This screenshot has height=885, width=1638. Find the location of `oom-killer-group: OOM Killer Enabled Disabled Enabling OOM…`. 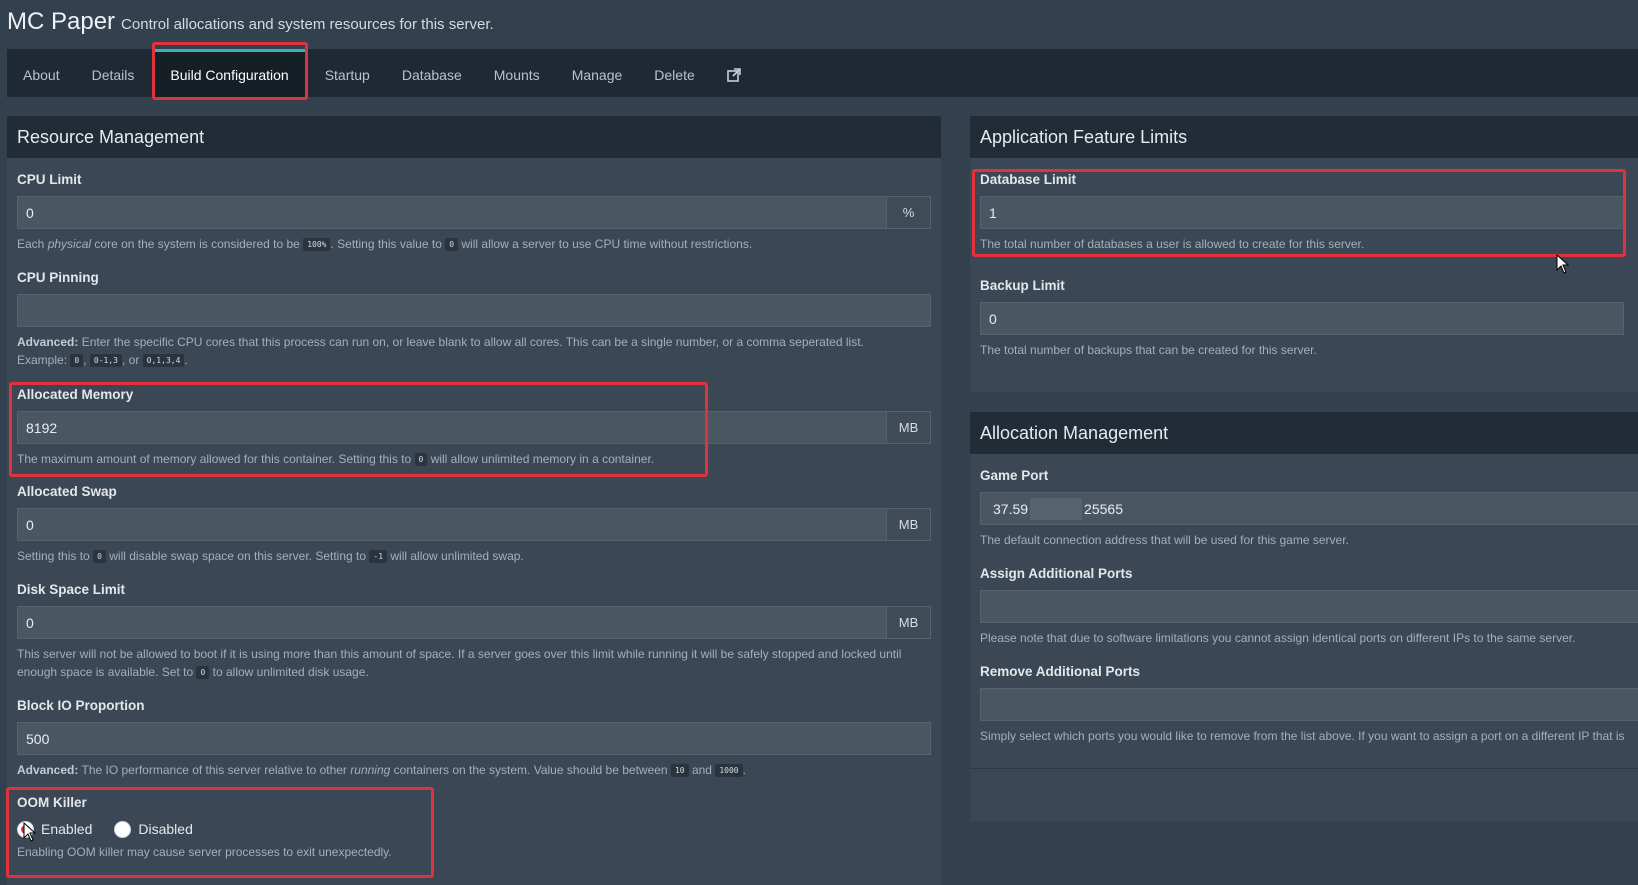

oom-killer-group: OOM Killer Enabled Disabled Enabling OOM… is located at coordinates (217, 827).